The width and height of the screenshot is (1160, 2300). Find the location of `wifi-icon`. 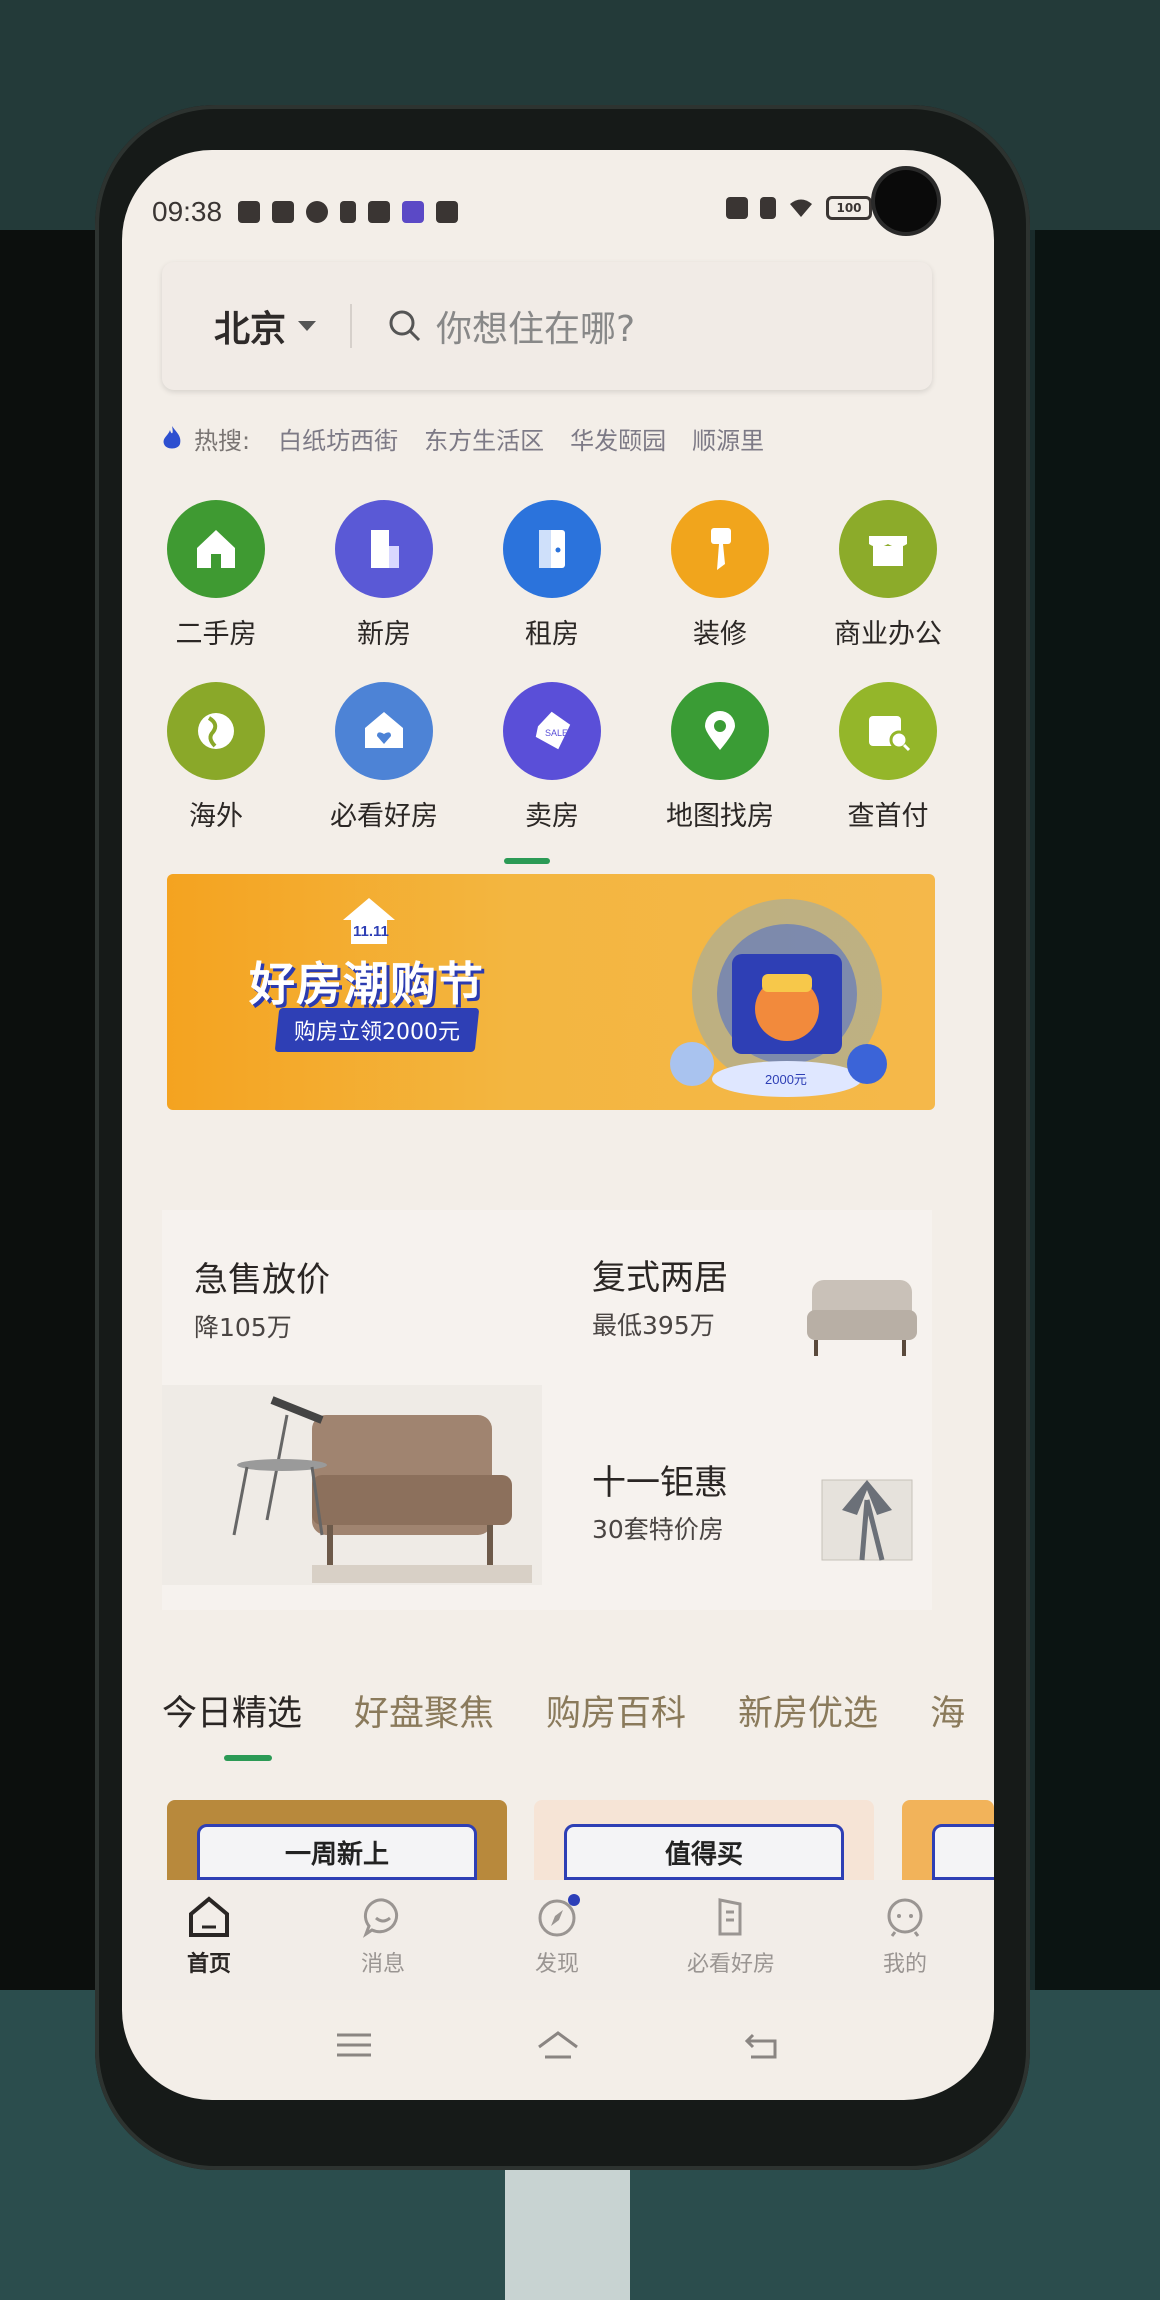

wifi-icon is located at coordinates (801, 208).